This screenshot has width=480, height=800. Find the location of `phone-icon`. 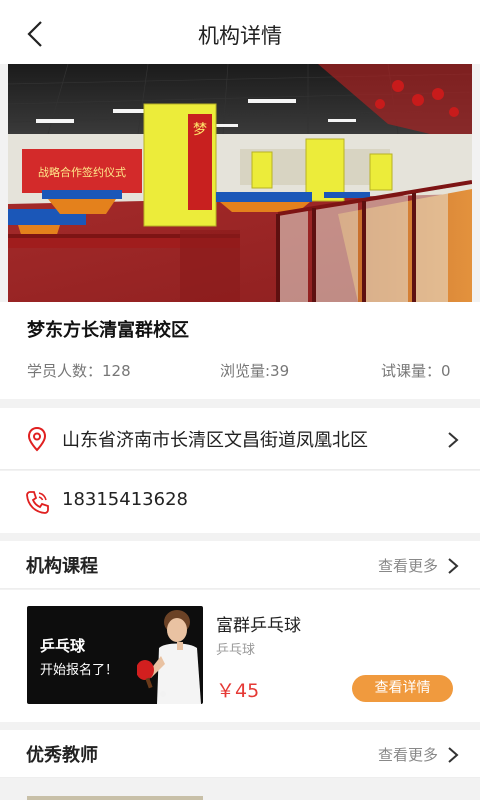

phone-icon is located at coordinates (37, 502).